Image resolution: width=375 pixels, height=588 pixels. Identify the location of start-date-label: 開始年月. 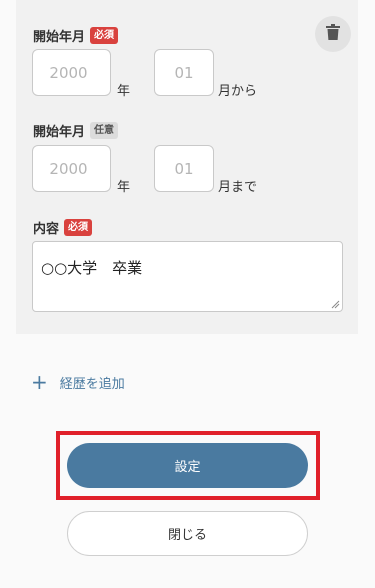
(59, 37).